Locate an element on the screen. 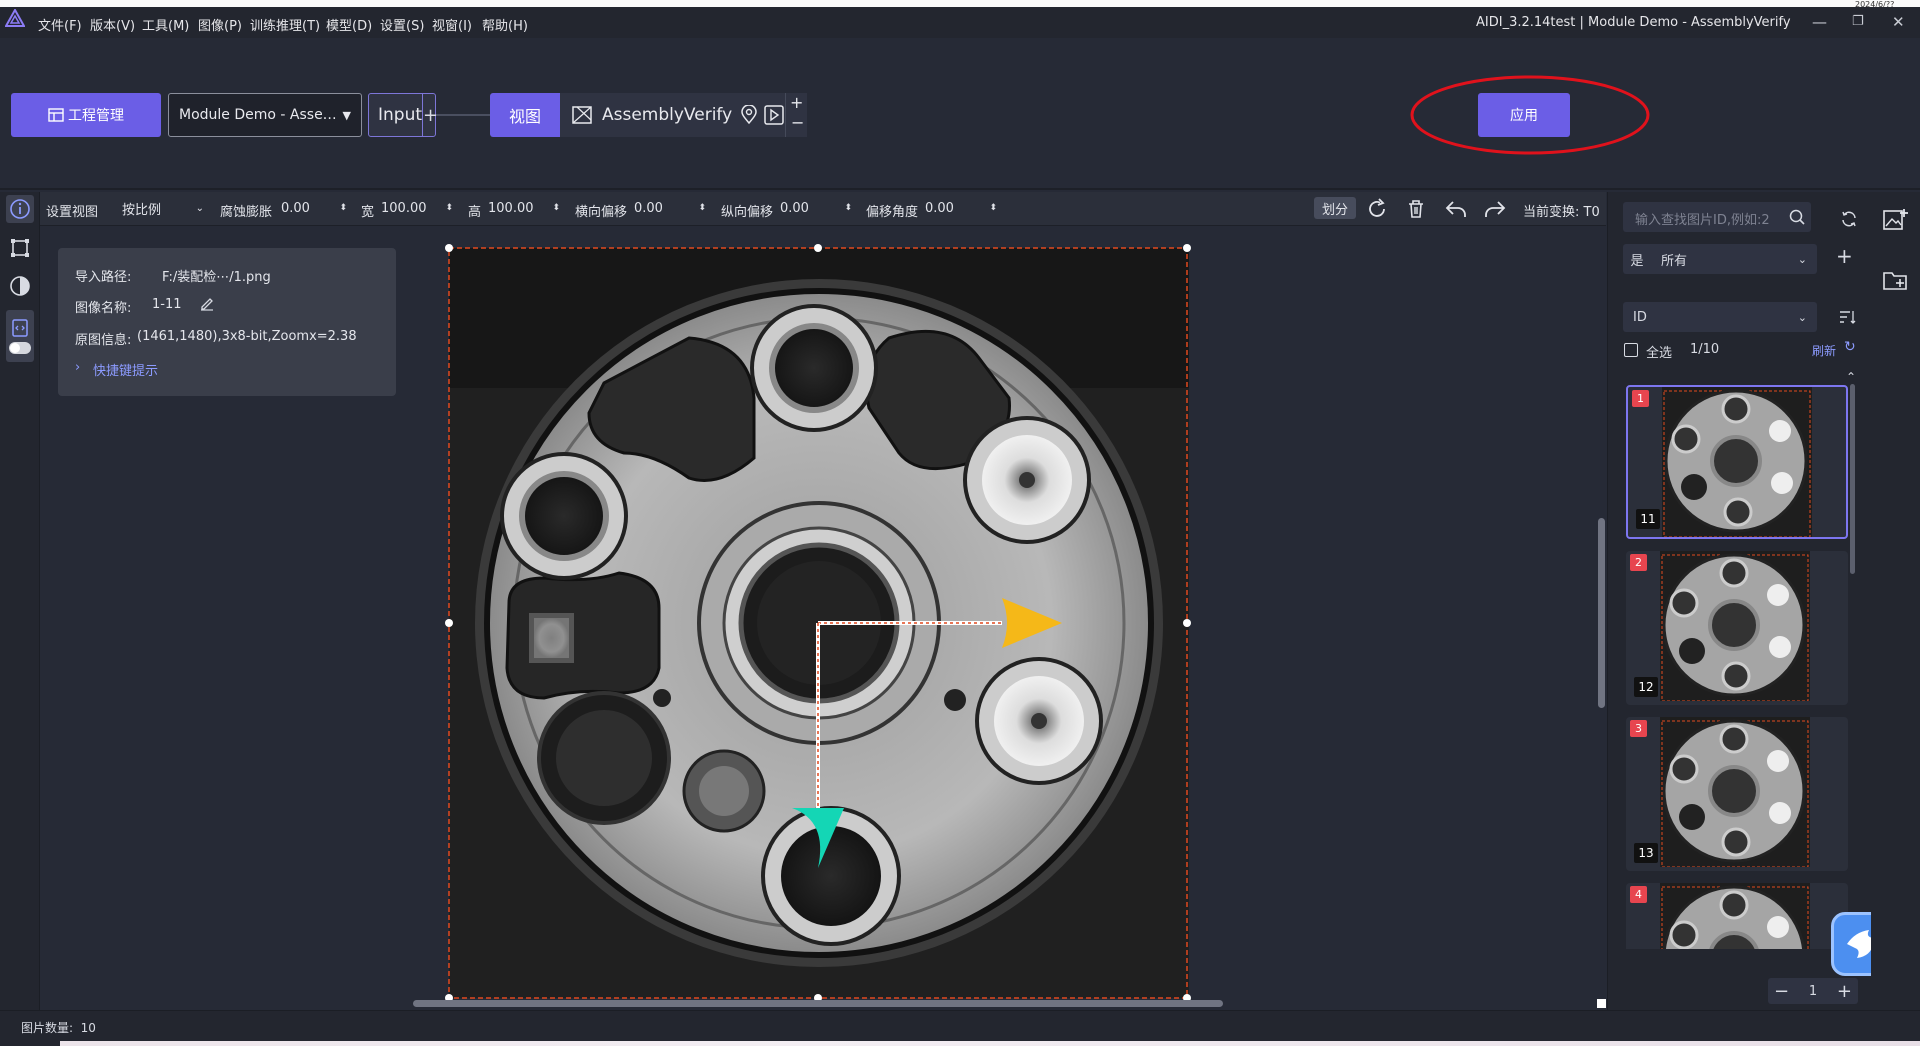 This screenshot has width=1920, height=1046. v-offset-value: 0.00 is located at coordinates (794, 208).